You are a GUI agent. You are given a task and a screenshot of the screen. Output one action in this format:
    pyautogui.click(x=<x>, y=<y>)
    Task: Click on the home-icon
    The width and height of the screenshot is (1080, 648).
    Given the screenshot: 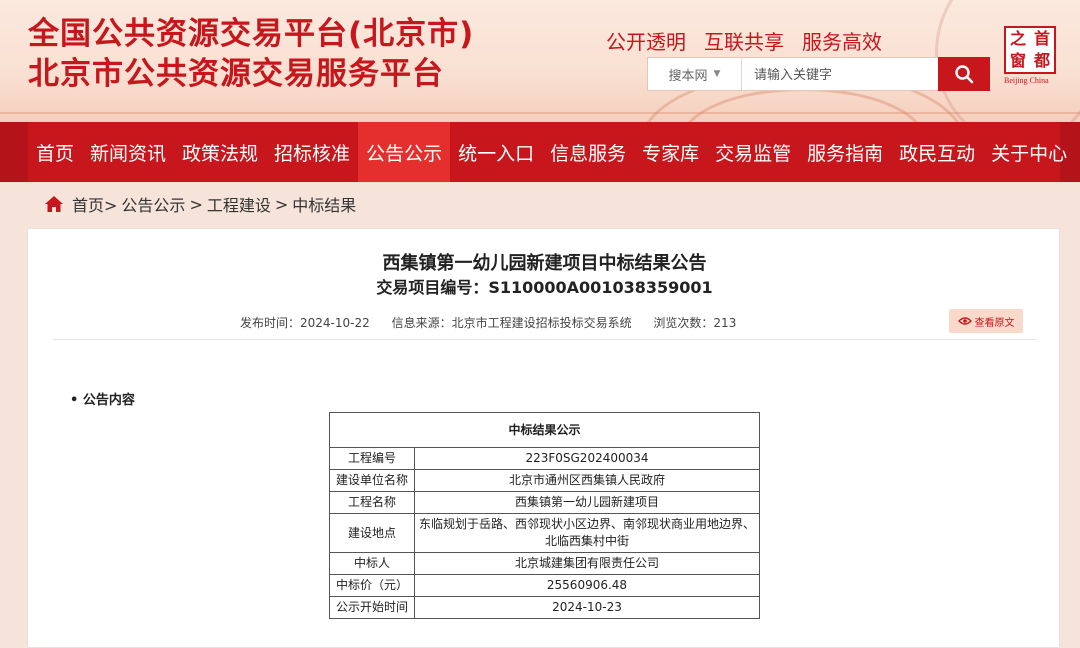 What is the action you would take?
    pyautogui.click(x=54, y=204)
    